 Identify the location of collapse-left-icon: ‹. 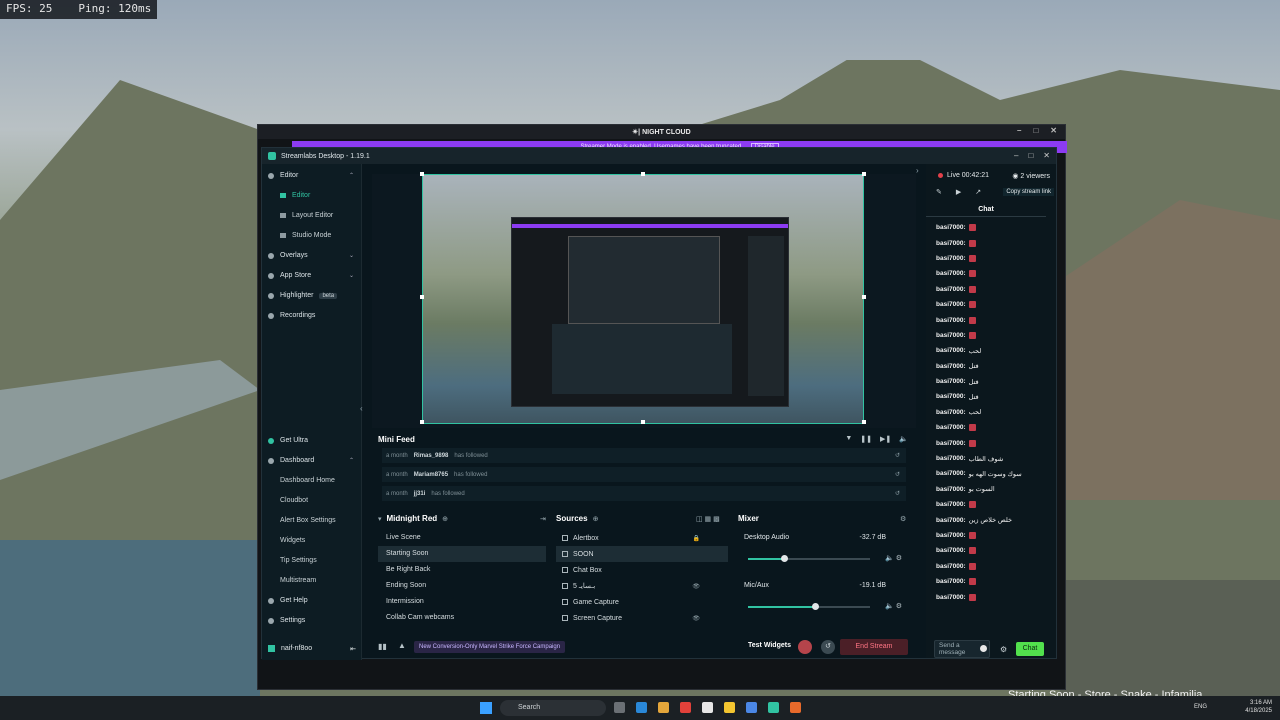
(361, 408).